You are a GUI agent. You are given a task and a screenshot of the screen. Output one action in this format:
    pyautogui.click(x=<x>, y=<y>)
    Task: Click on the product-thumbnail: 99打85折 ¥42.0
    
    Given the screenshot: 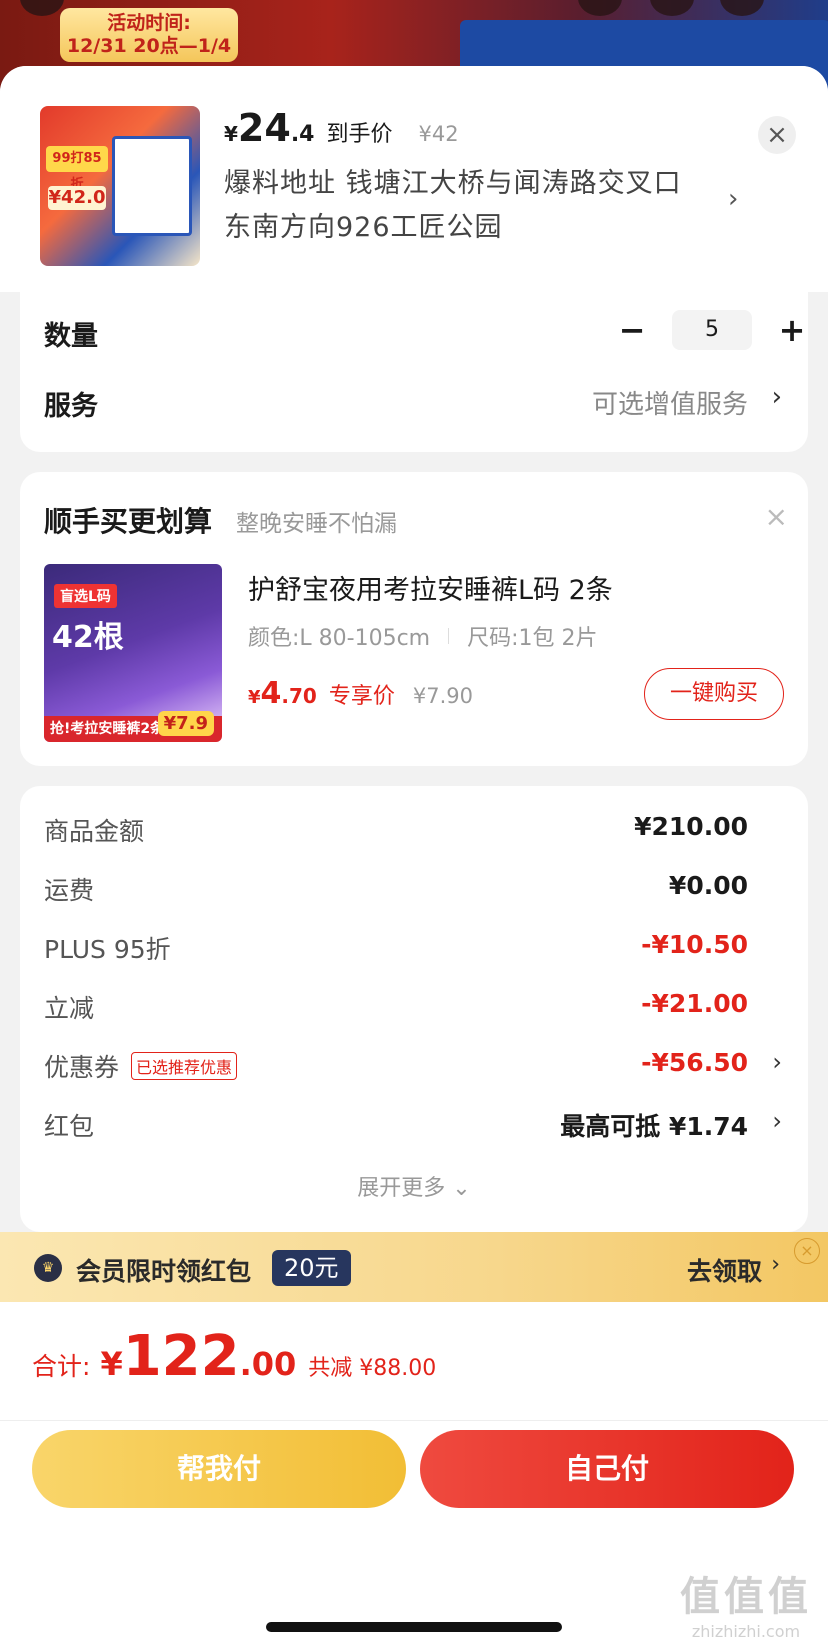 What is the action you would take?
    pyautogui.click(x=120, y=186)
    